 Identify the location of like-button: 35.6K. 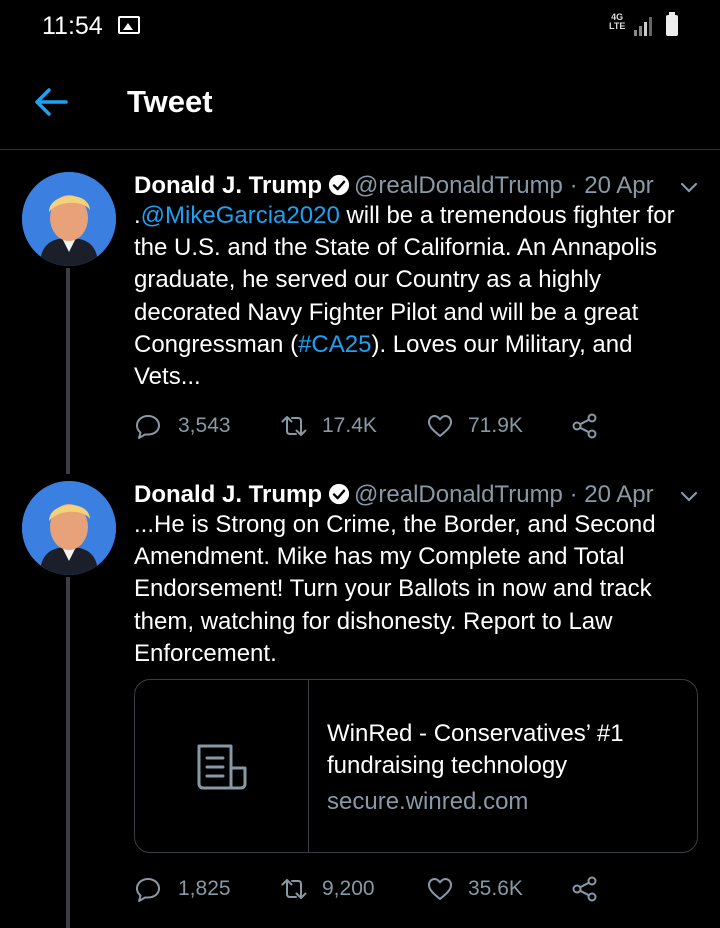
(474, 889).